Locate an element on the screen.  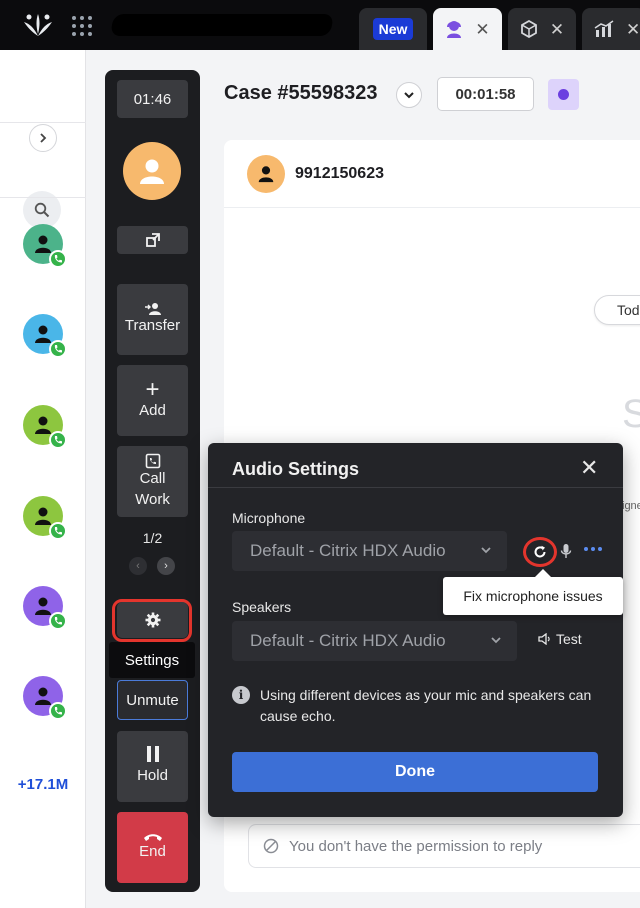
end-label: End is located at coordinates (152, 852).